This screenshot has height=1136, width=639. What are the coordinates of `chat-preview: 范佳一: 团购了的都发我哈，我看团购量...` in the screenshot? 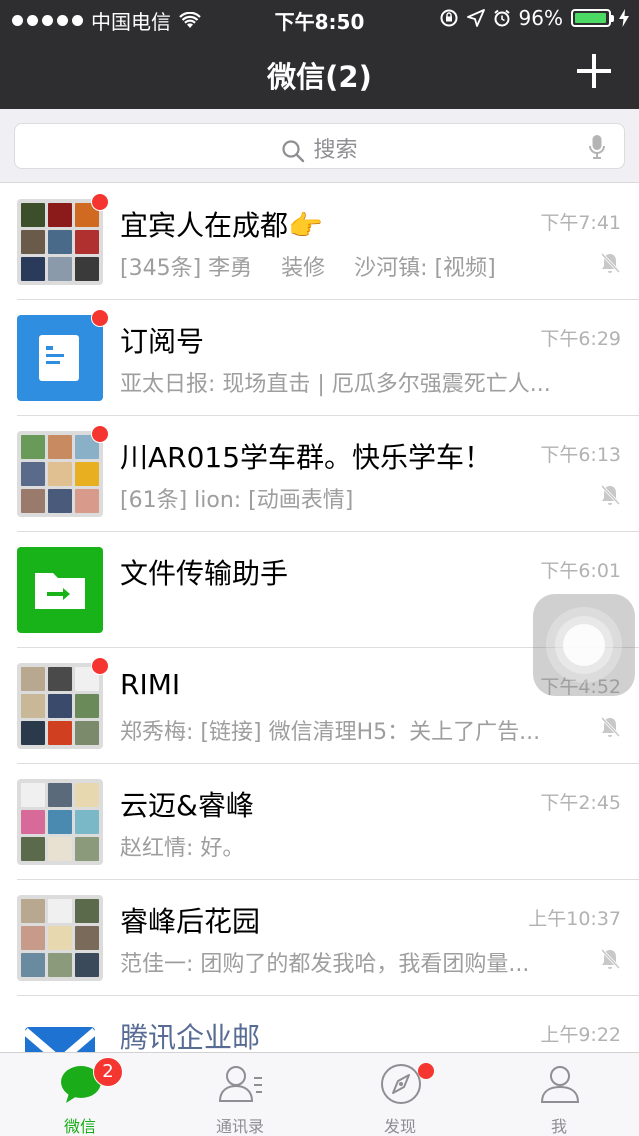 It's located at (325, 964).